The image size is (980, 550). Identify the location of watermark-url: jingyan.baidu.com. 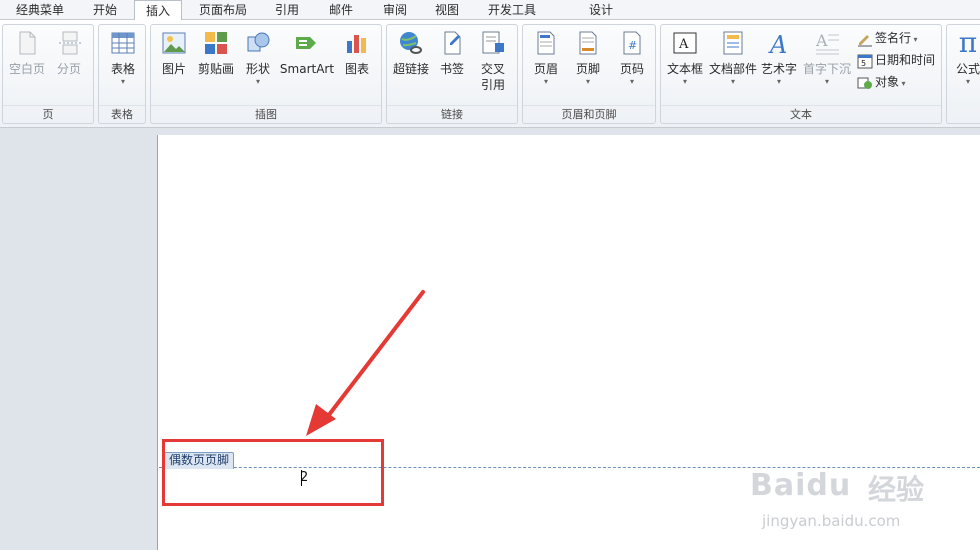
(831, 521).